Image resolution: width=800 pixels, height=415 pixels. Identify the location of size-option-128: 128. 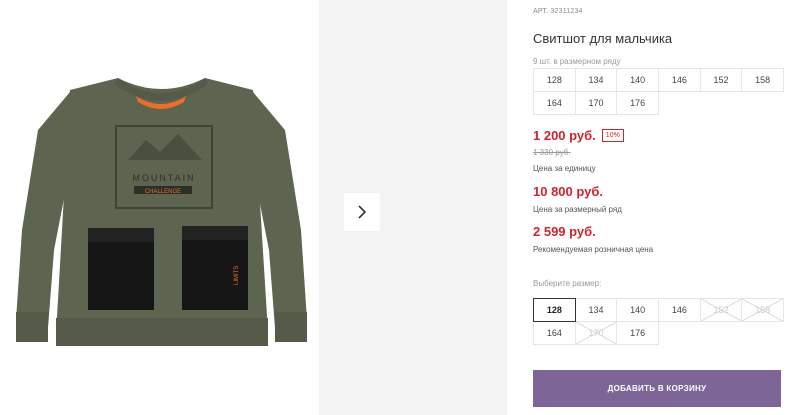
(554, 310).